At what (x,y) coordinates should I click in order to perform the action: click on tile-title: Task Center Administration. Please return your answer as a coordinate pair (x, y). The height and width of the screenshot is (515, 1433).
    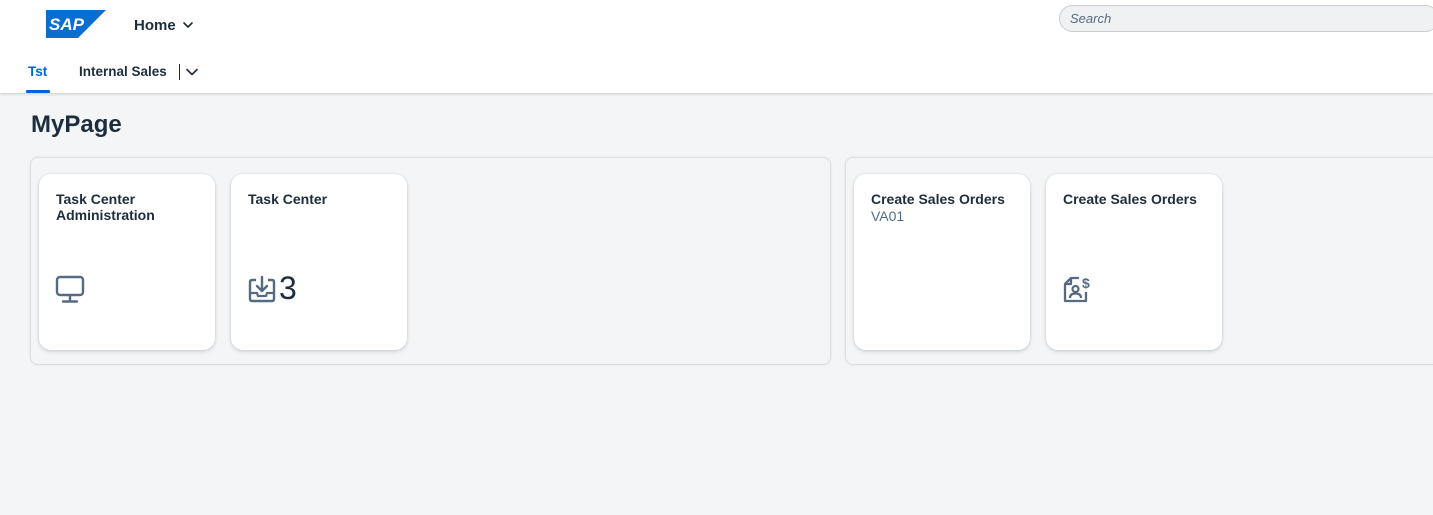
    Looking at the image, I should click on (105, 207).